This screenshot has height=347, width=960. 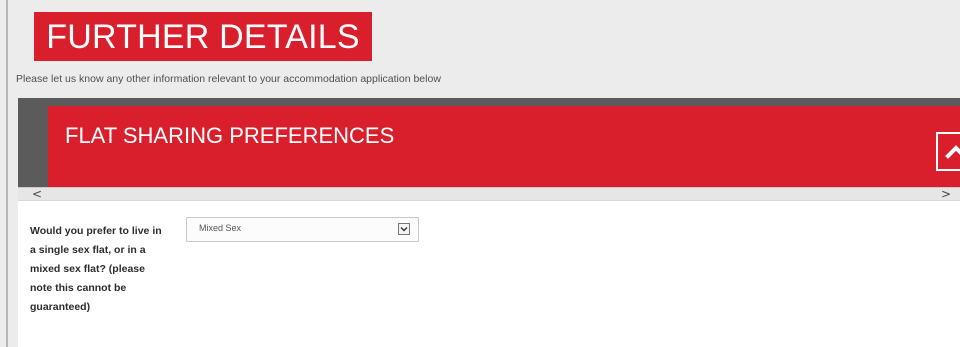 What do you see at coordinates (230, 135) in the screenshot?
I see `section-title: FLAT SHARING PREFERENCES` at bounding box center [230, 135].